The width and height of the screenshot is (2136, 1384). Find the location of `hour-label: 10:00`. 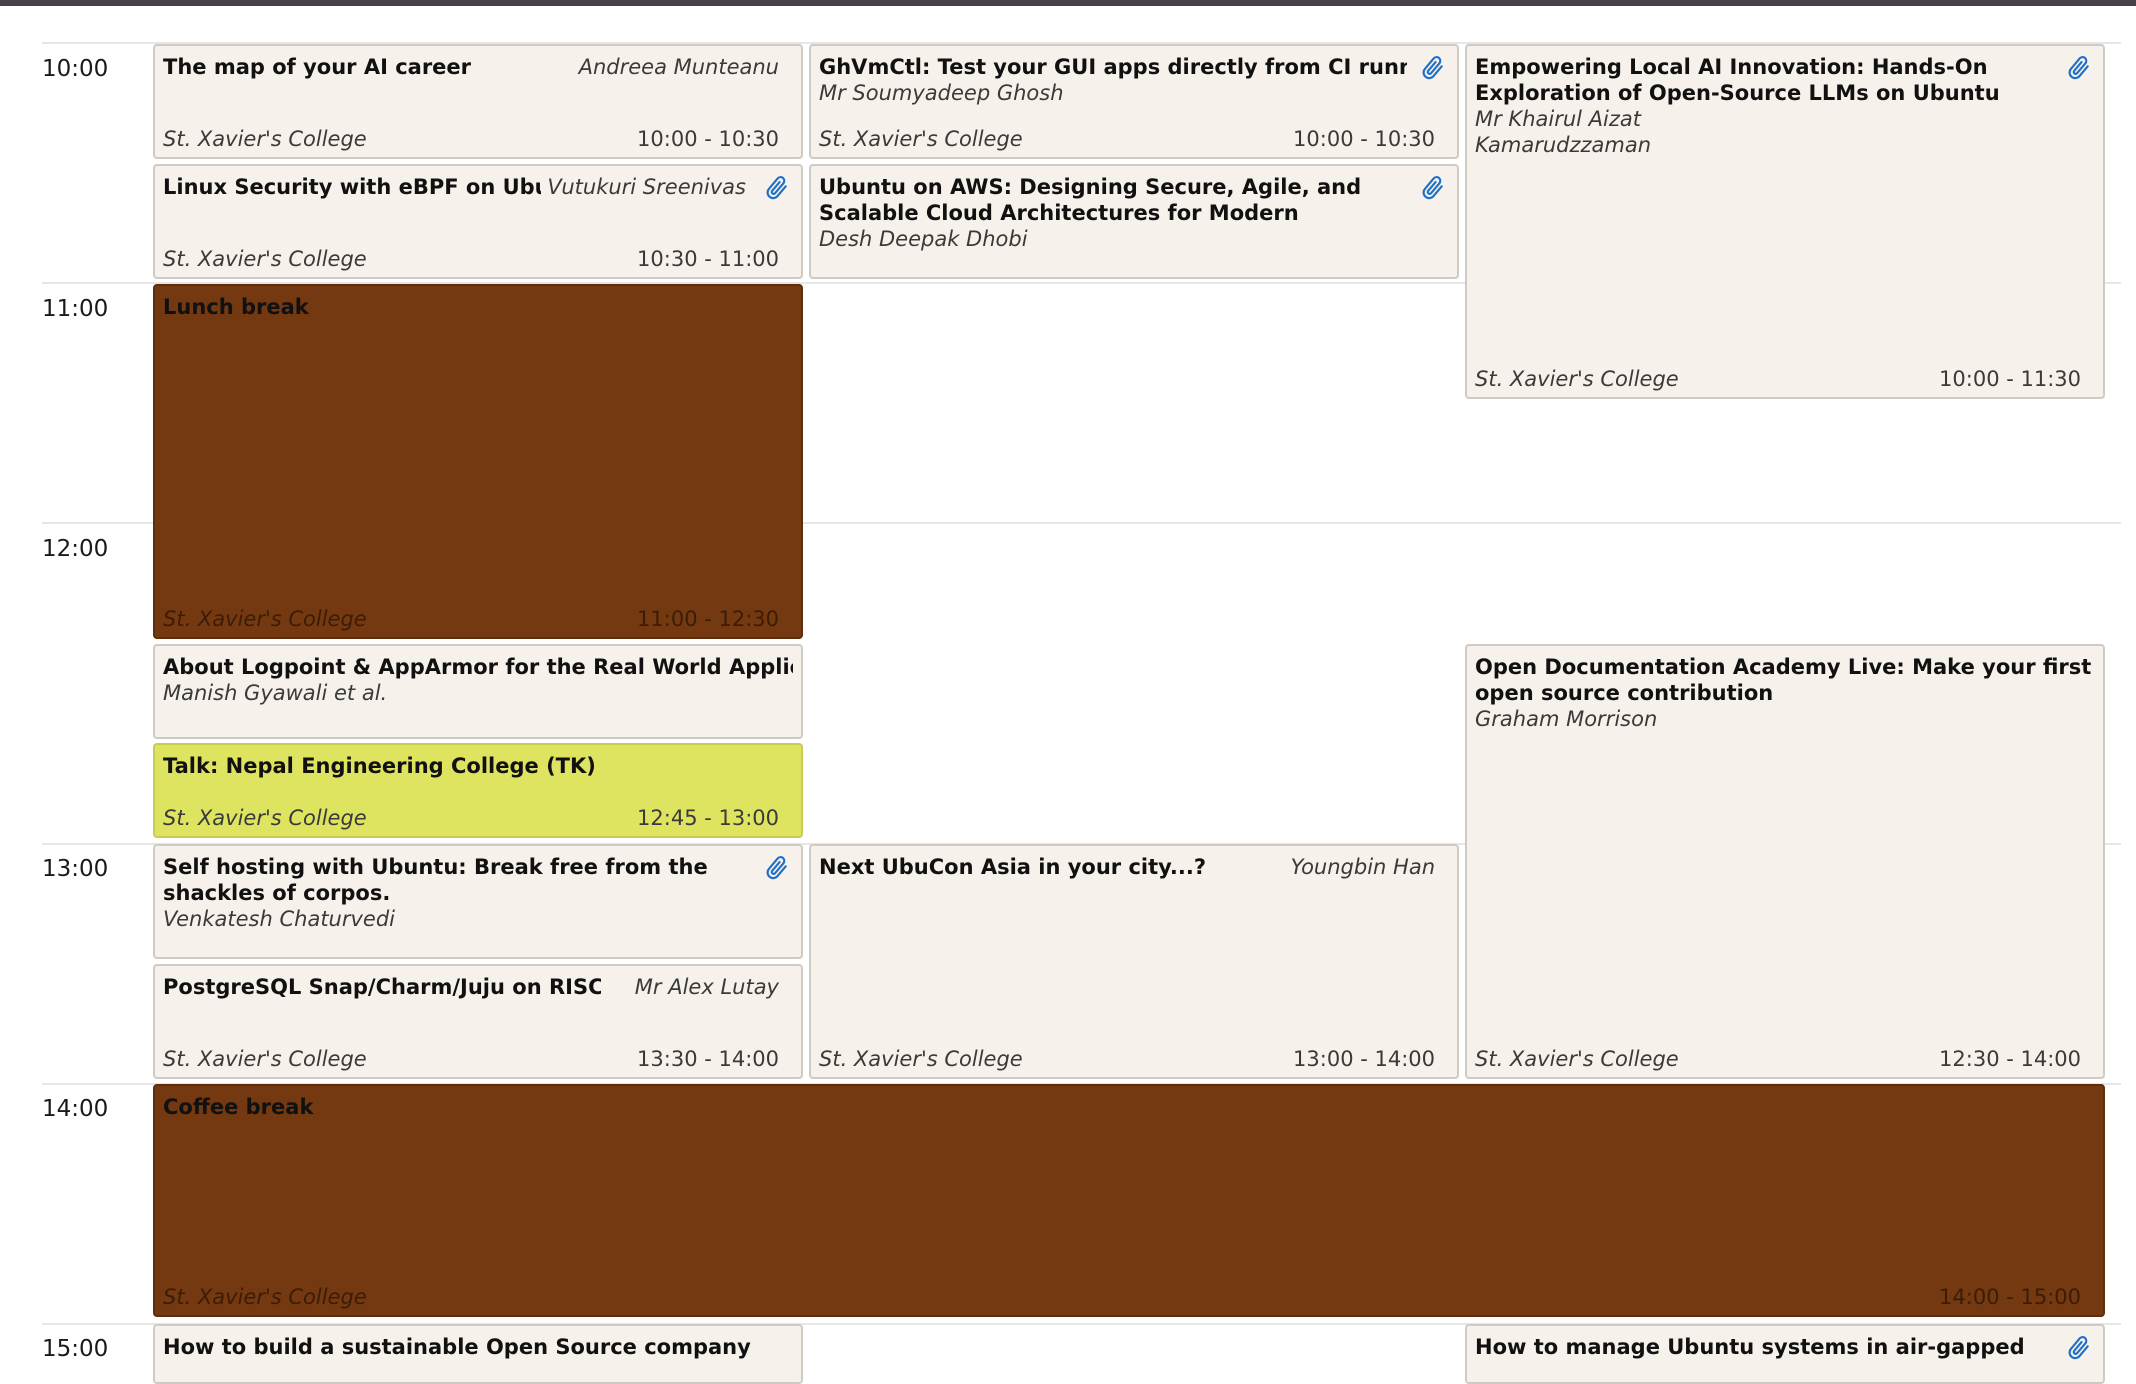

hour-label: 10:00 is located at coordinates (75, 69).